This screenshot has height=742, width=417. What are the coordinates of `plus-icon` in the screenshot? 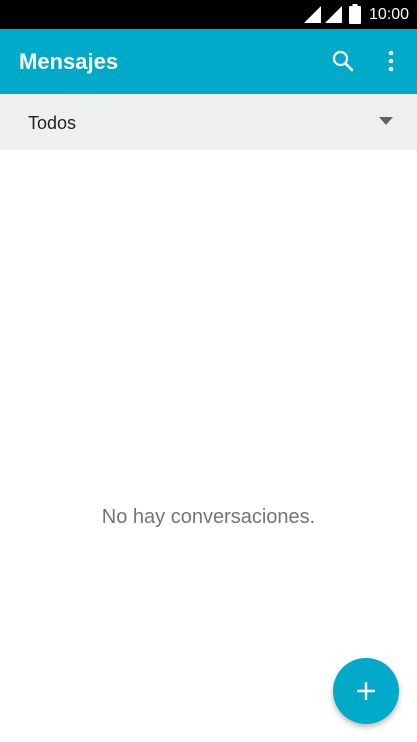 It's located at (366, 691).